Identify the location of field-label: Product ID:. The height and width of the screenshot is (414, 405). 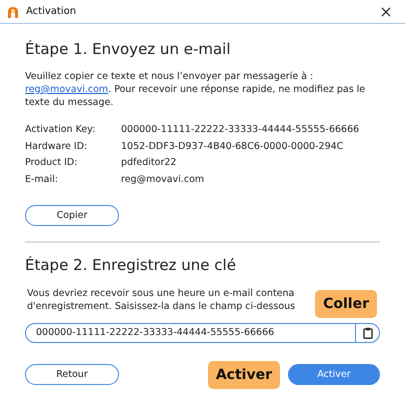
(51, 162).